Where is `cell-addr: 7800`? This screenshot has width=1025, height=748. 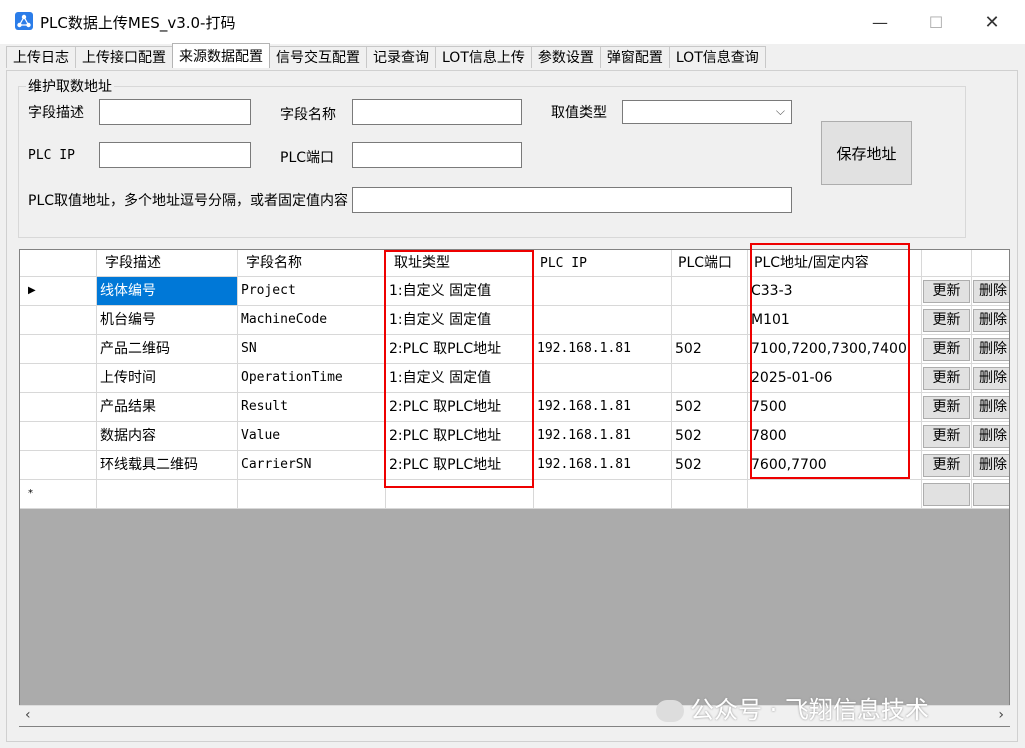
cell-addr: 7800 is located at coordinates (835, 436).